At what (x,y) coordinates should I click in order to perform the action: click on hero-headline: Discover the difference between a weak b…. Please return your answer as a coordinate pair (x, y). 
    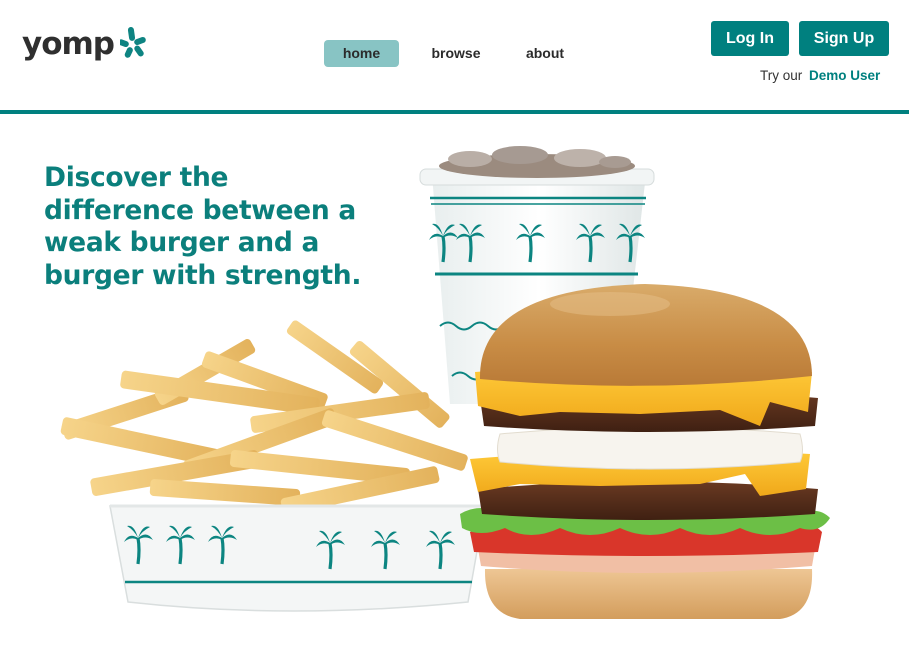
    Looking at the image, I should click on (203, 226).